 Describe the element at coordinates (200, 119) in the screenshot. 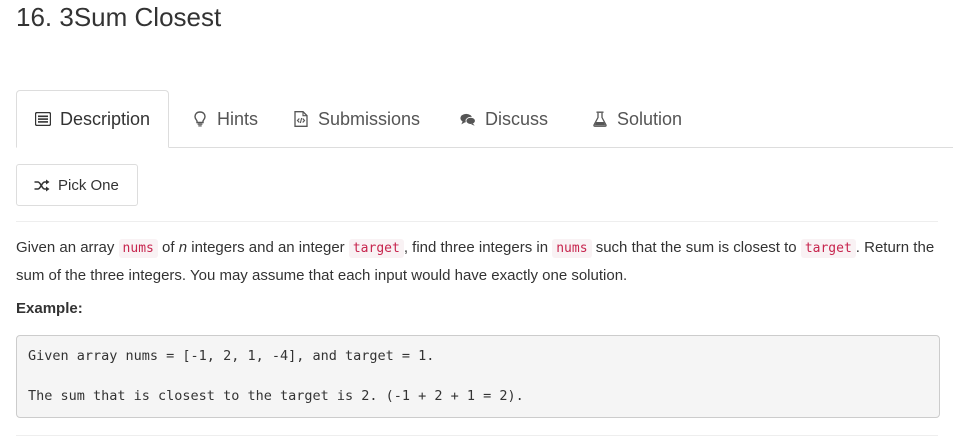

I see `lightbulb-icon` at that location.